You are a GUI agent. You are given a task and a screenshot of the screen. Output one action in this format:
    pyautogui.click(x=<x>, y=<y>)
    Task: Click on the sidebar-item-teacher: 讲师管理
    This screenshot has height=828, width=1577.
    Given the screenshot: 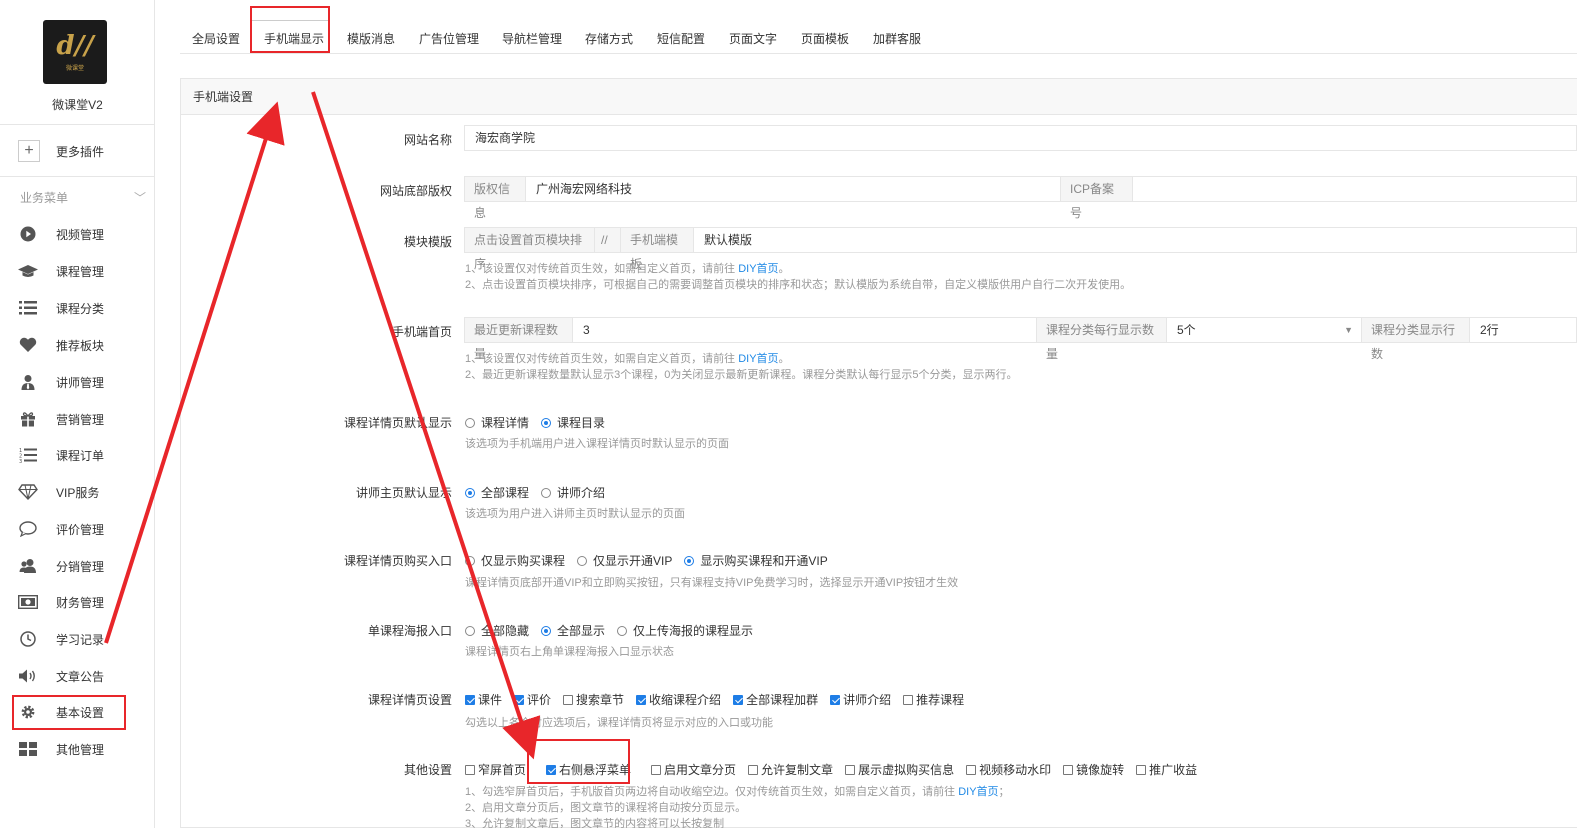 What is the action you would take?
    pyautogui.click(x=78, y=382)
    